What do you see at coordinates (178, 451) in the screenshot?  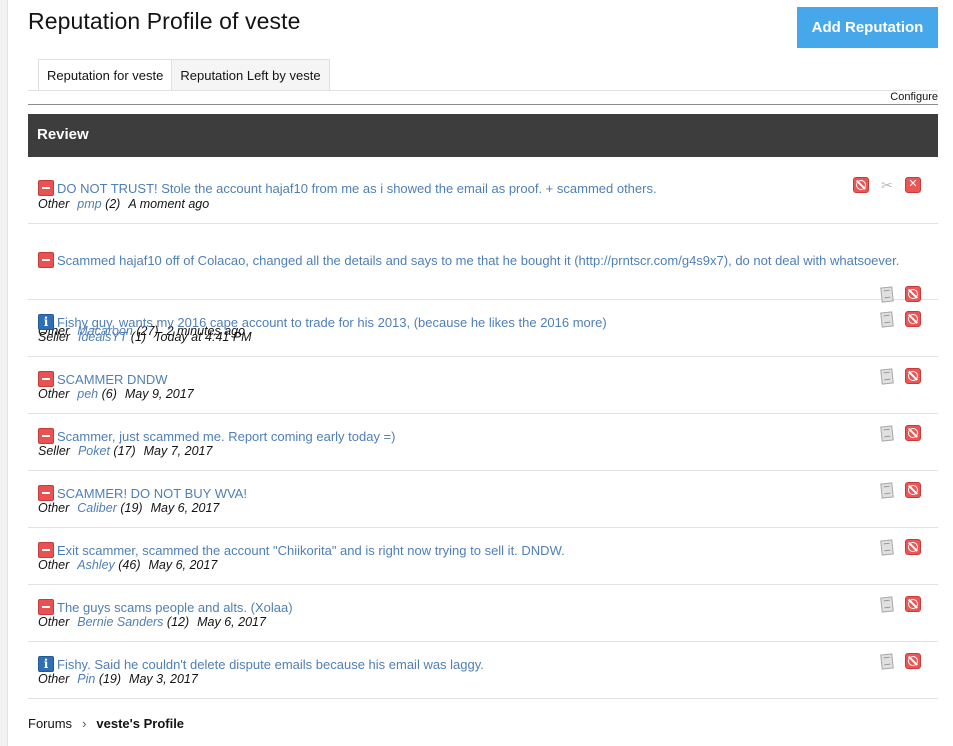 I see `entry-timestamp: May 7, 2017` at bounding box center [178, 451].